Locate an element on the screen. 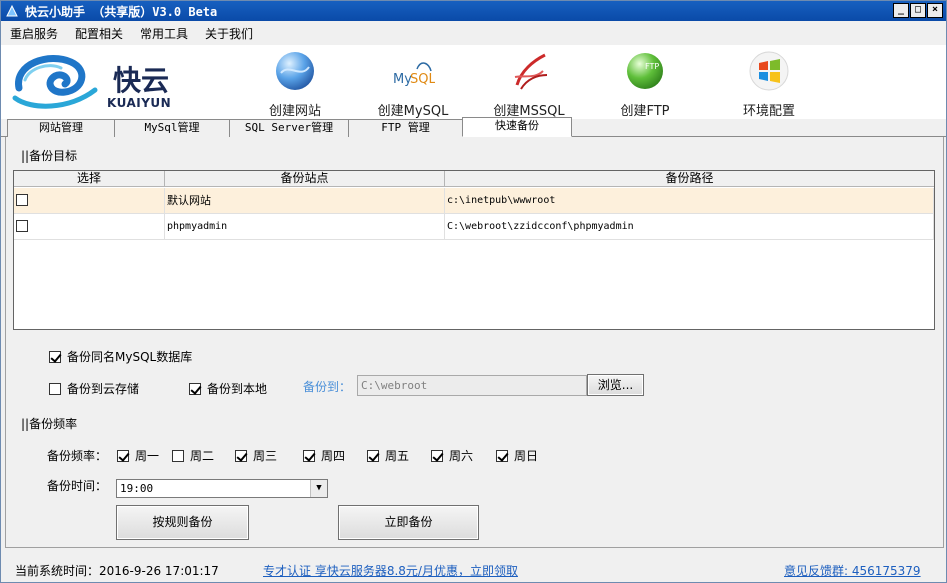 The height and width of the screenshot is (583, 947). chevron-down-icon: ▼ is located at coordinates (318, 488).